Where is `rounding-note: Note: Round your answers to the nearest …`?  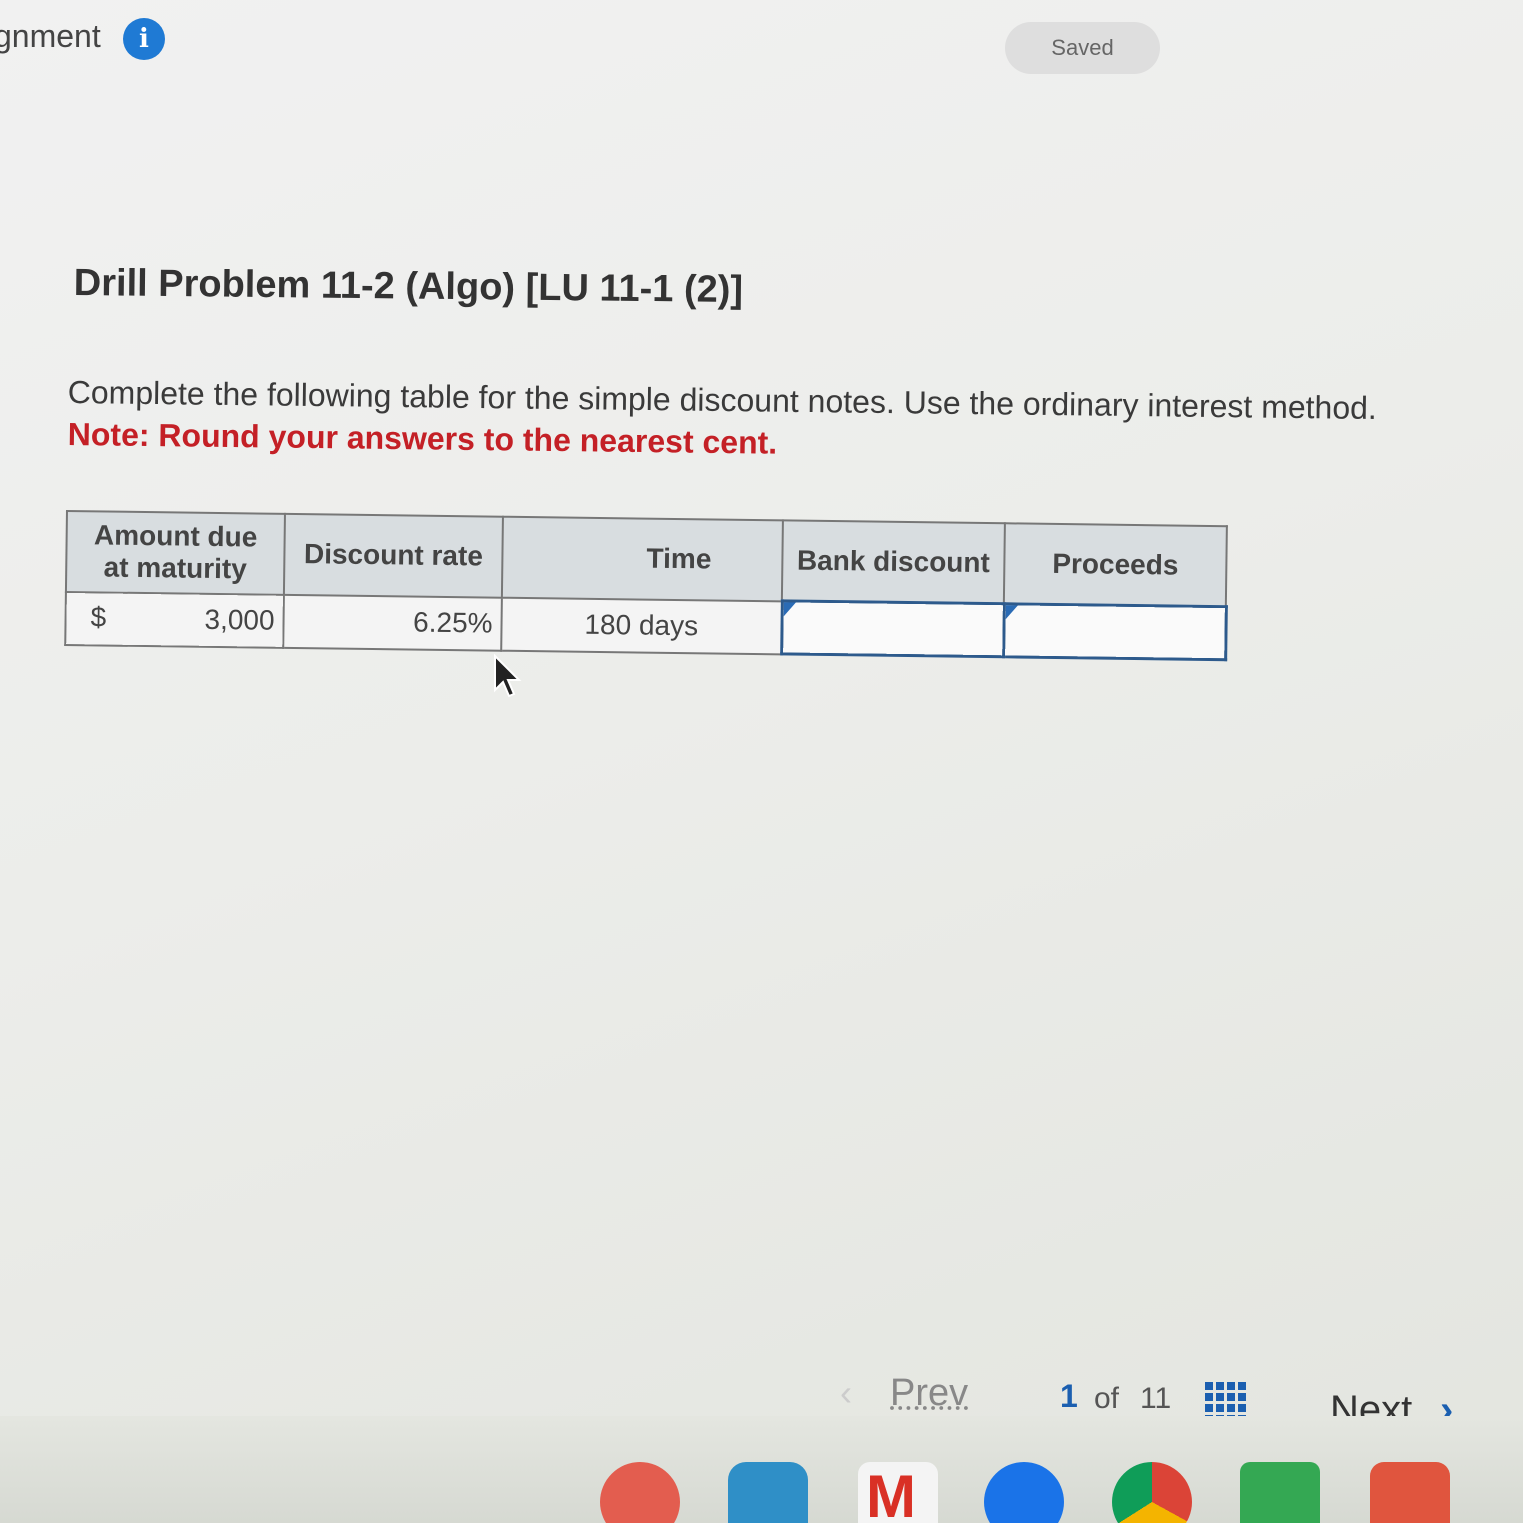 rounding-note: Note: Round your answers to the nearest … is located at coordinates (422, 438).